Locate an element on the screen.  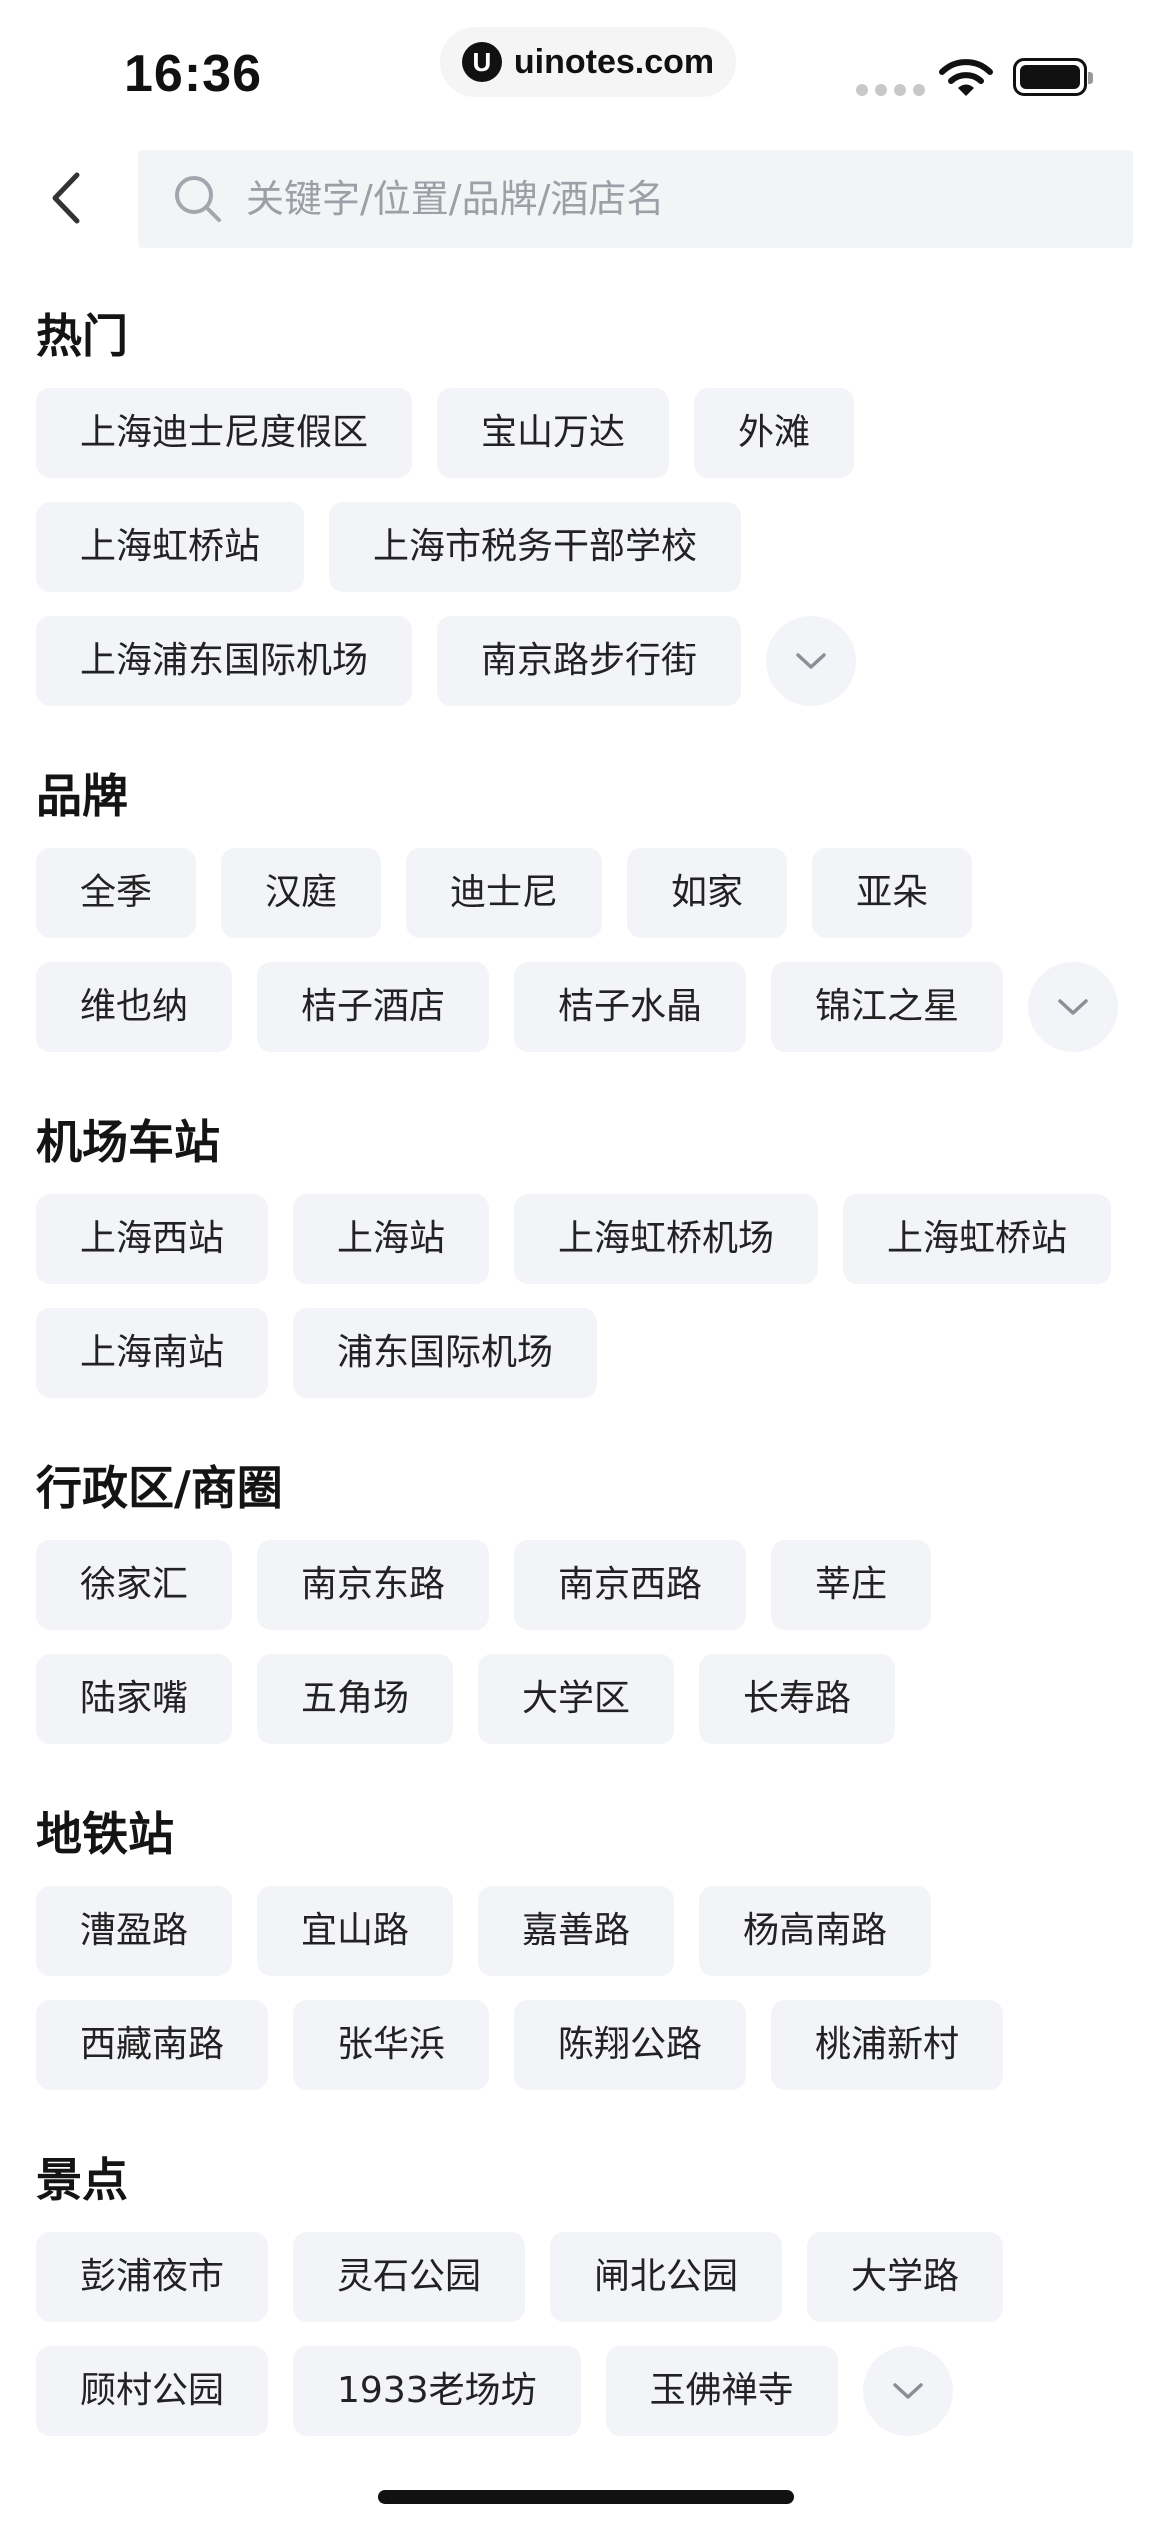
section-title: 地铁站 is located at coordinates (105, 1834).